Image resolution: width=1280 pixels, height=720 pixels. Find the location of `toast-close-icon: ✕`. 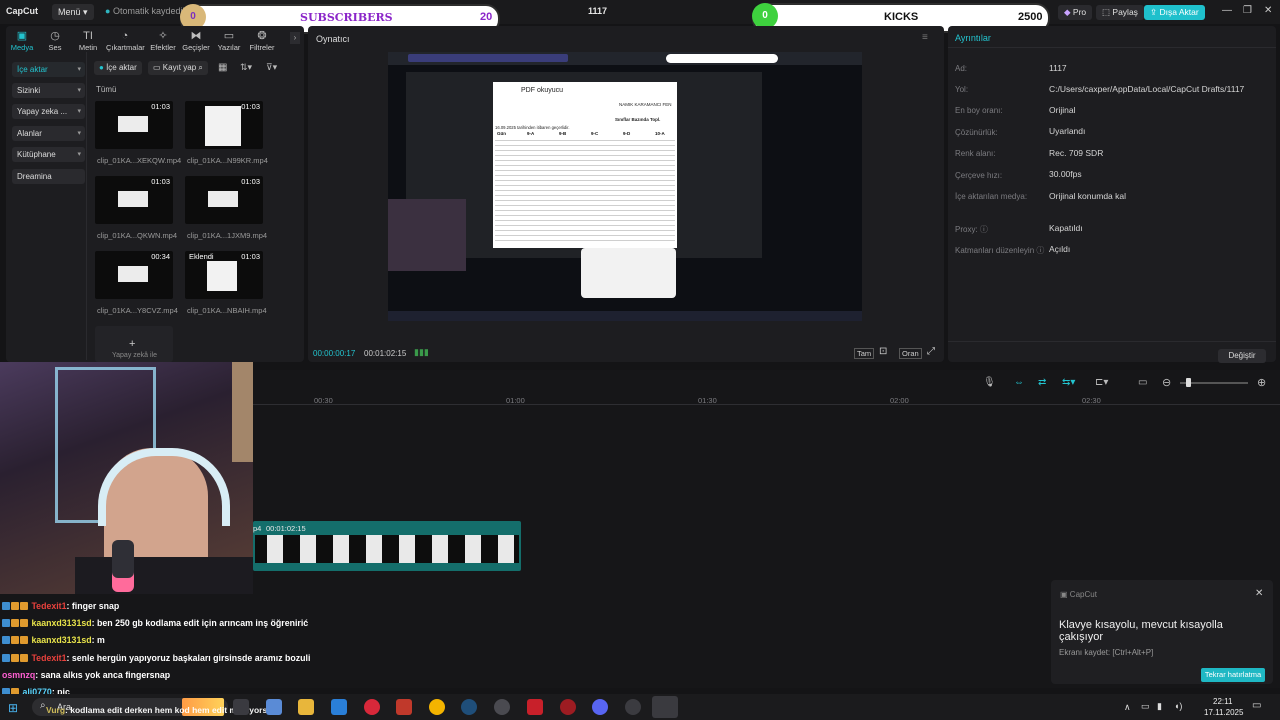

toast-close-icon: ✕ is located at coordinates (1259, 593).